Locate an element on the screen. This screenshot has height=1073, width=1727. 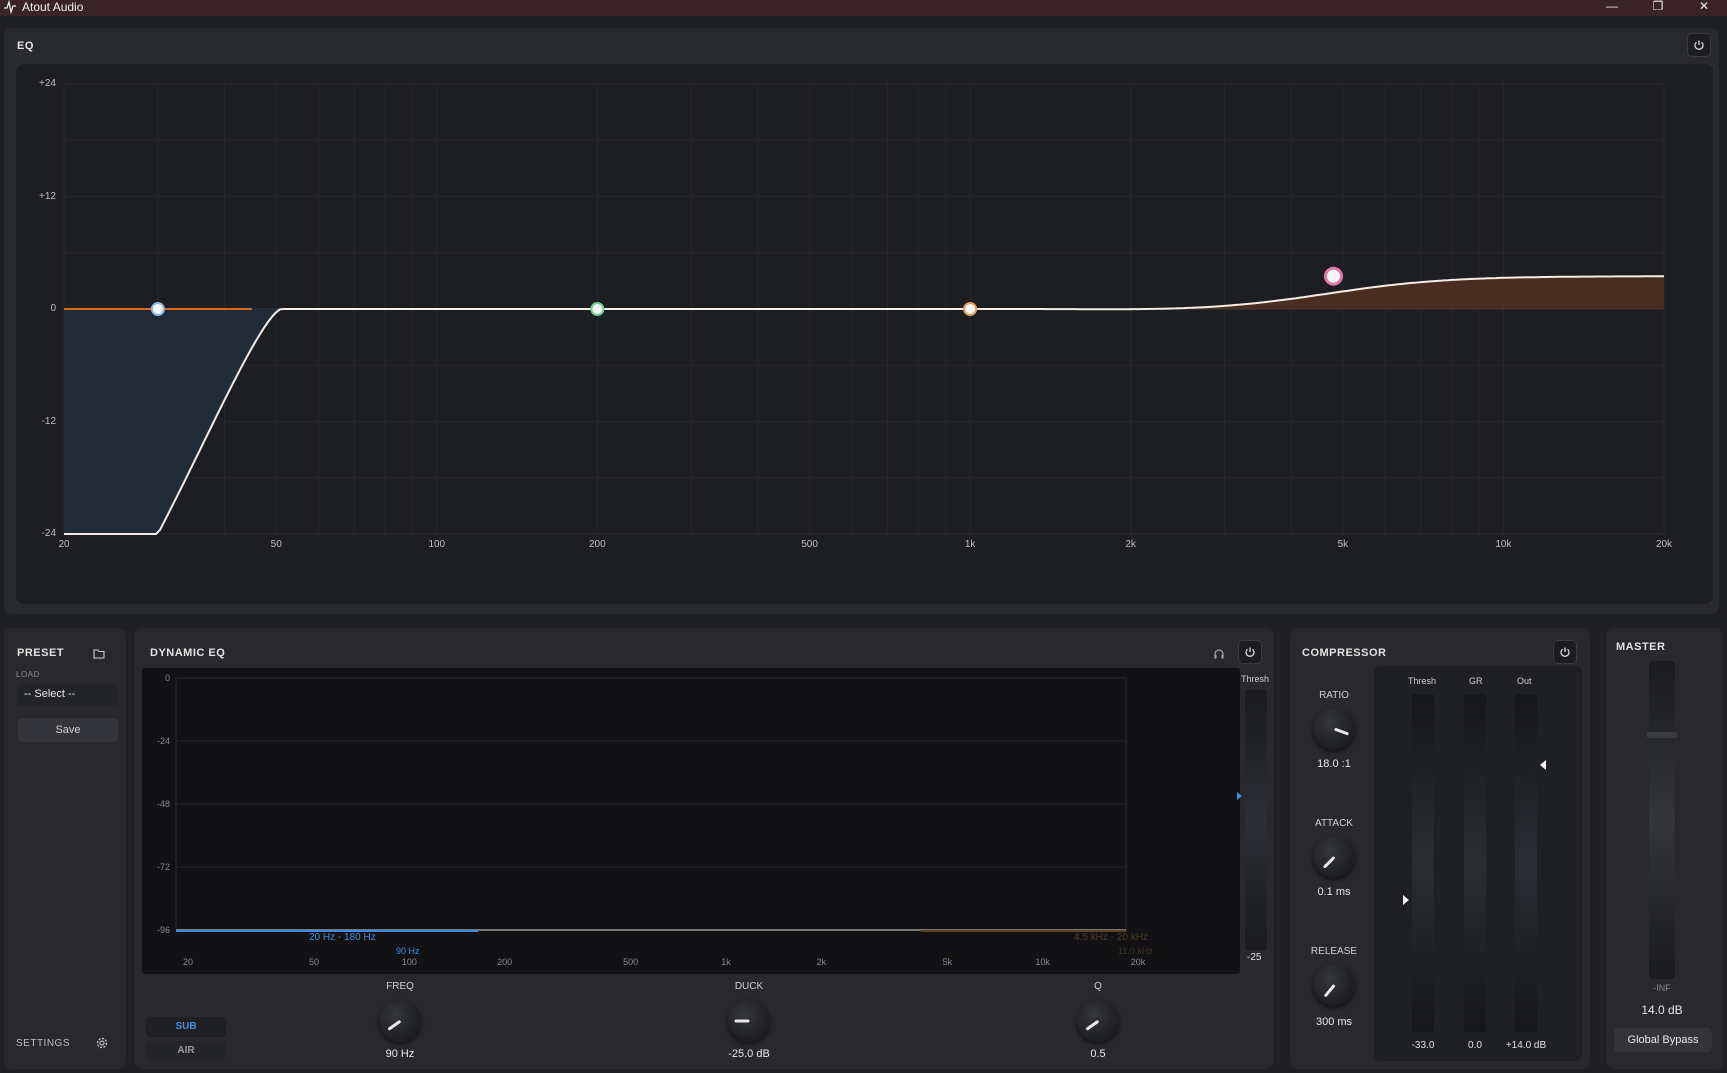
eq-y-label: -12 is located at coordinates (48, 421).